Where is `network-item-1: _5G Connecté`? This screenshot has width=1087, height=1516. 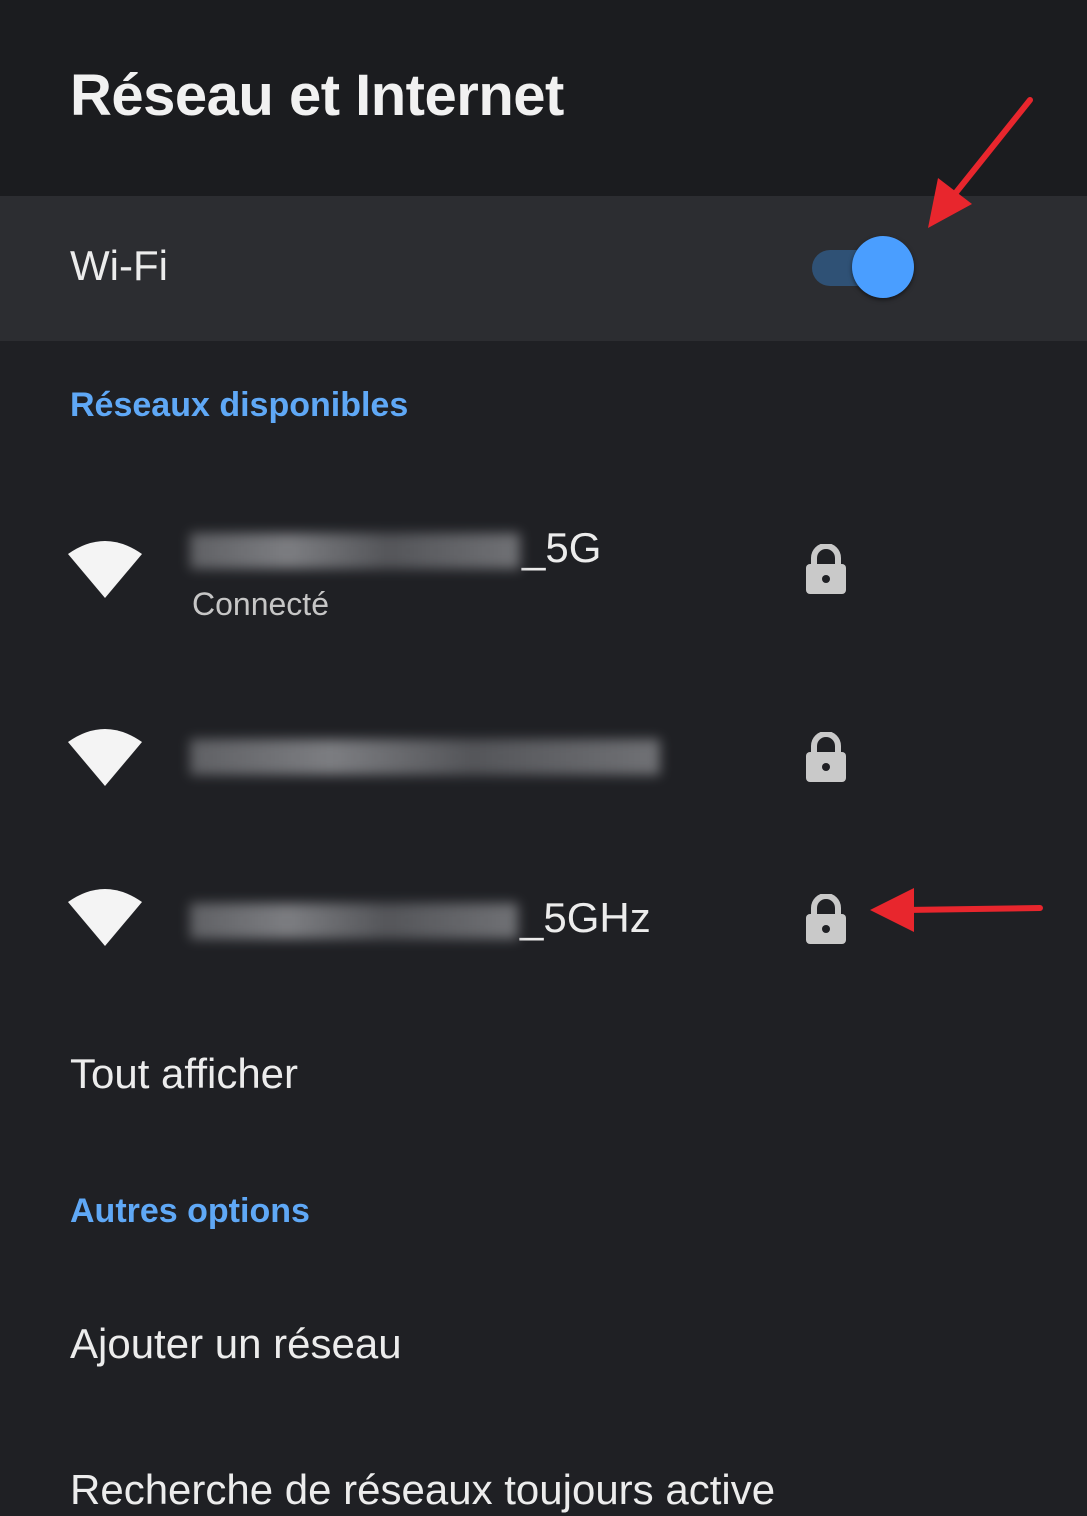 network-item-1: _5G Connecté is located at coordinates (543, 575).